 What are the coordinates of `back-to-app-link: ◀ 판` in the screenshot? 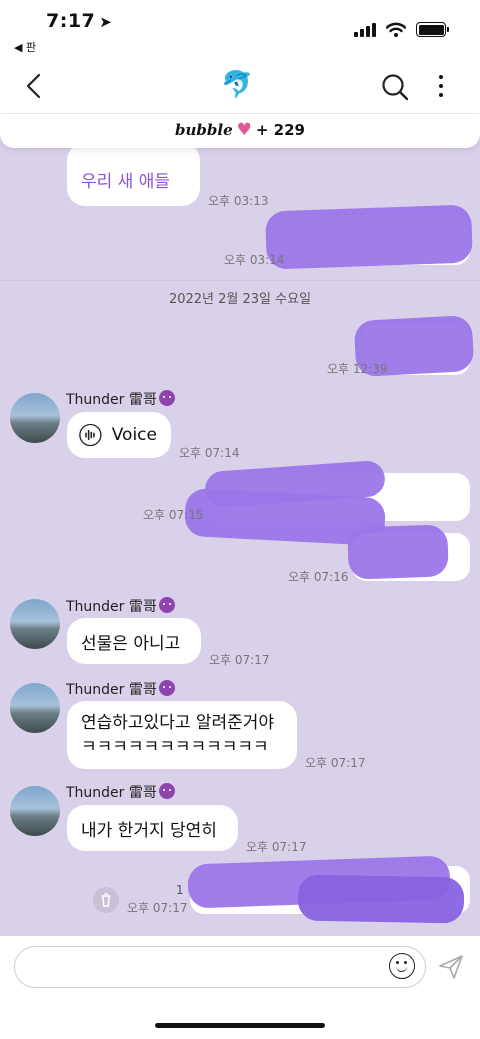 It's located at (25, 47).